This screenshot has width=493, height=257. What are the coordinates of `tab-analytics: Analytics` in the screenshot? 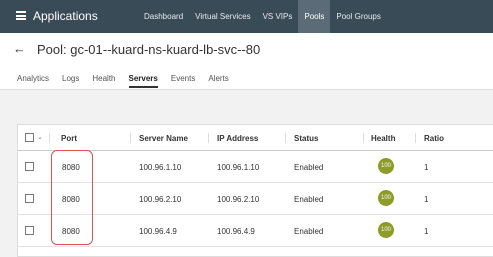 It's located at (33, 81).